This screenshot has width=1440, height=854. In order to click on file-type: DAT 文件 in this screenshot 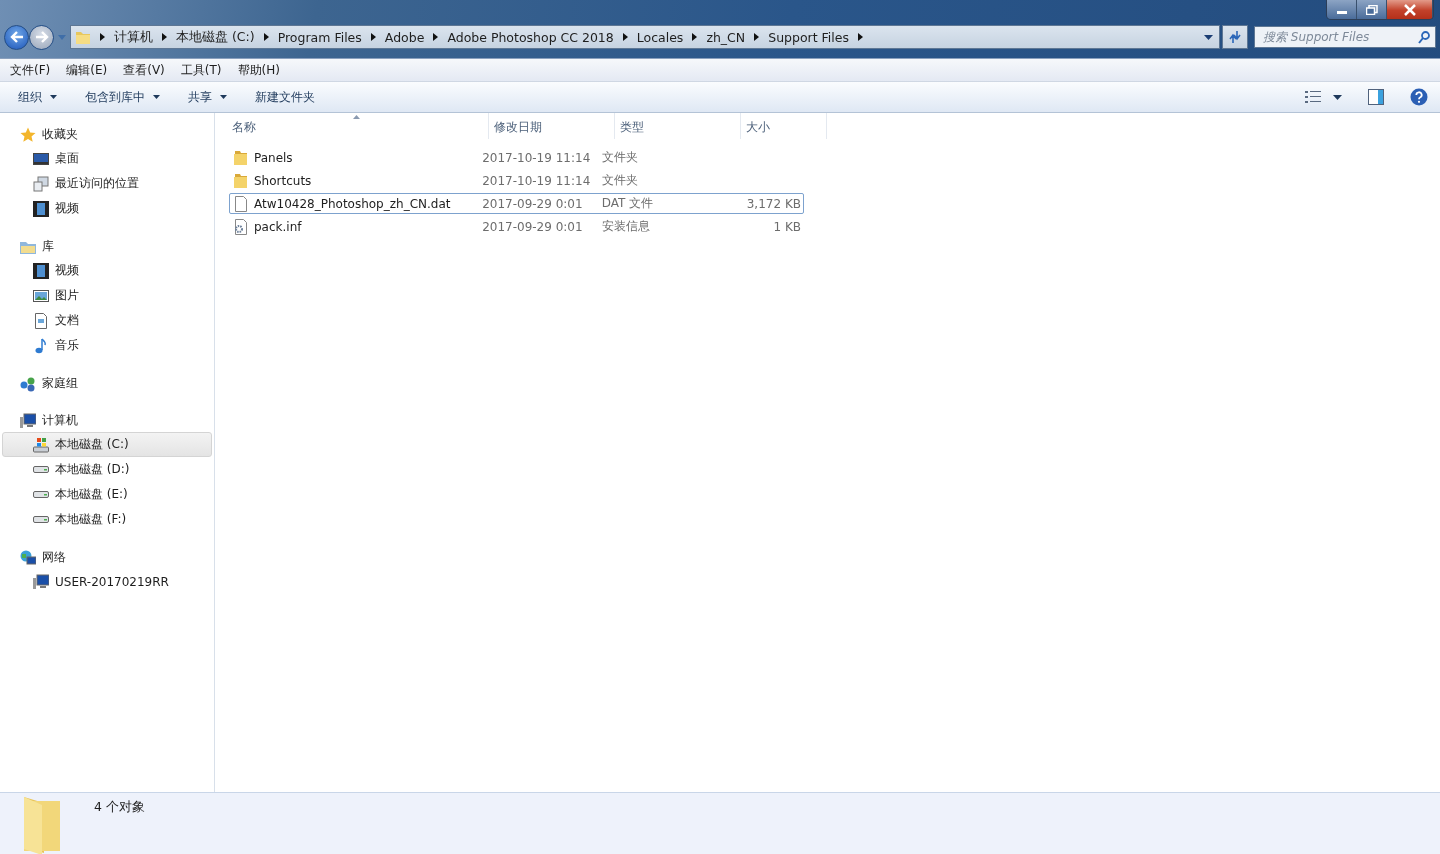, I will do `click(628, 203)`.